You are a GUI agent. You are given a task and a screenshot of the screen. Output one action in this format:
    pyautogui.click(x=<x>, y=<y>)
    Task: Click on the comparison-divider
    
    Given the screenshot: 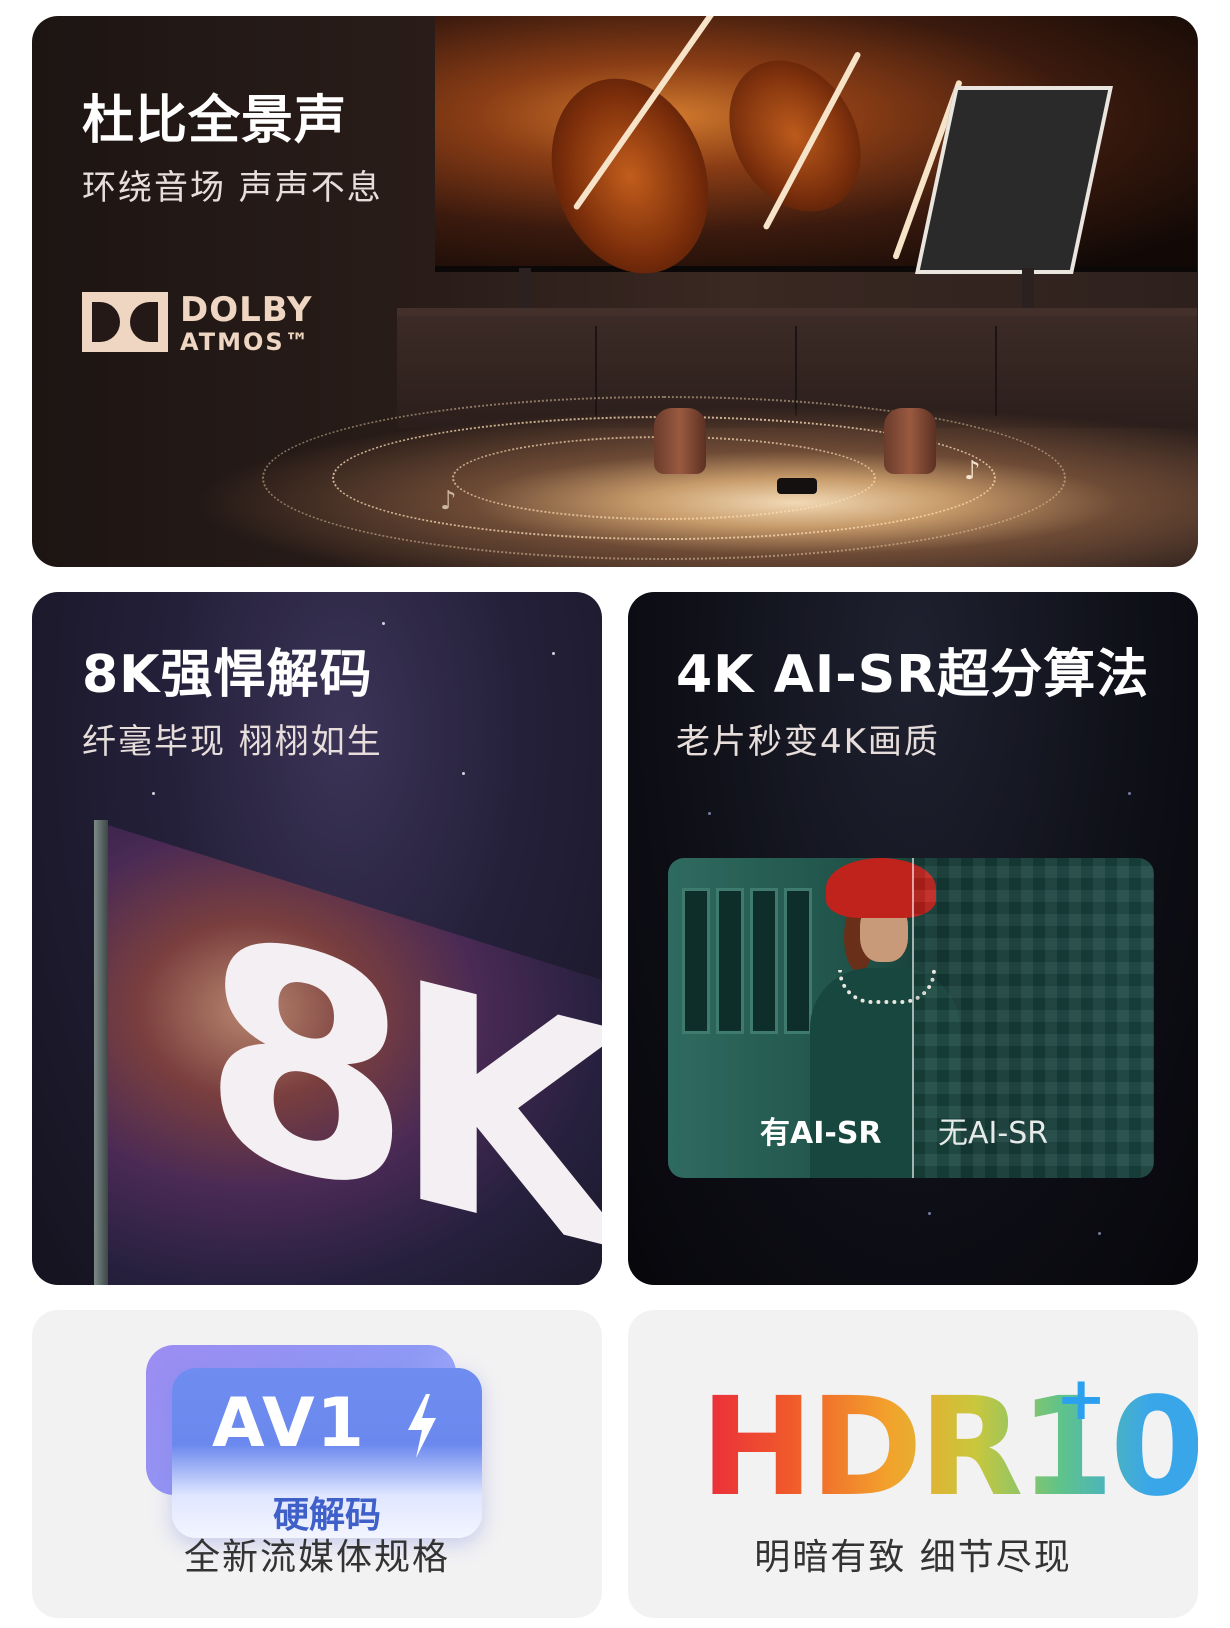 What is the action you would take?
    pyautogui.click(x=913, y=1018)
    